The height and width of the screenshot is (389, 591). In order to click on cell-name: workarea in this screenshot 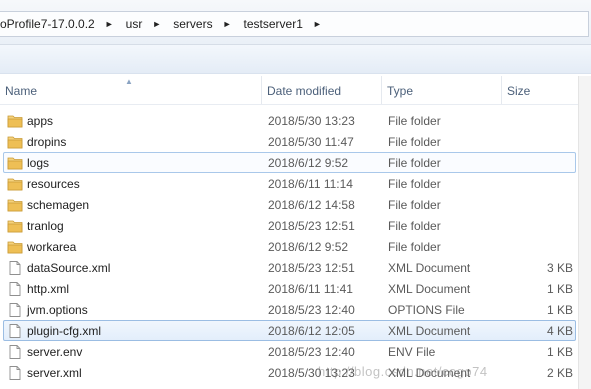, I will do `click(52, 247)`.